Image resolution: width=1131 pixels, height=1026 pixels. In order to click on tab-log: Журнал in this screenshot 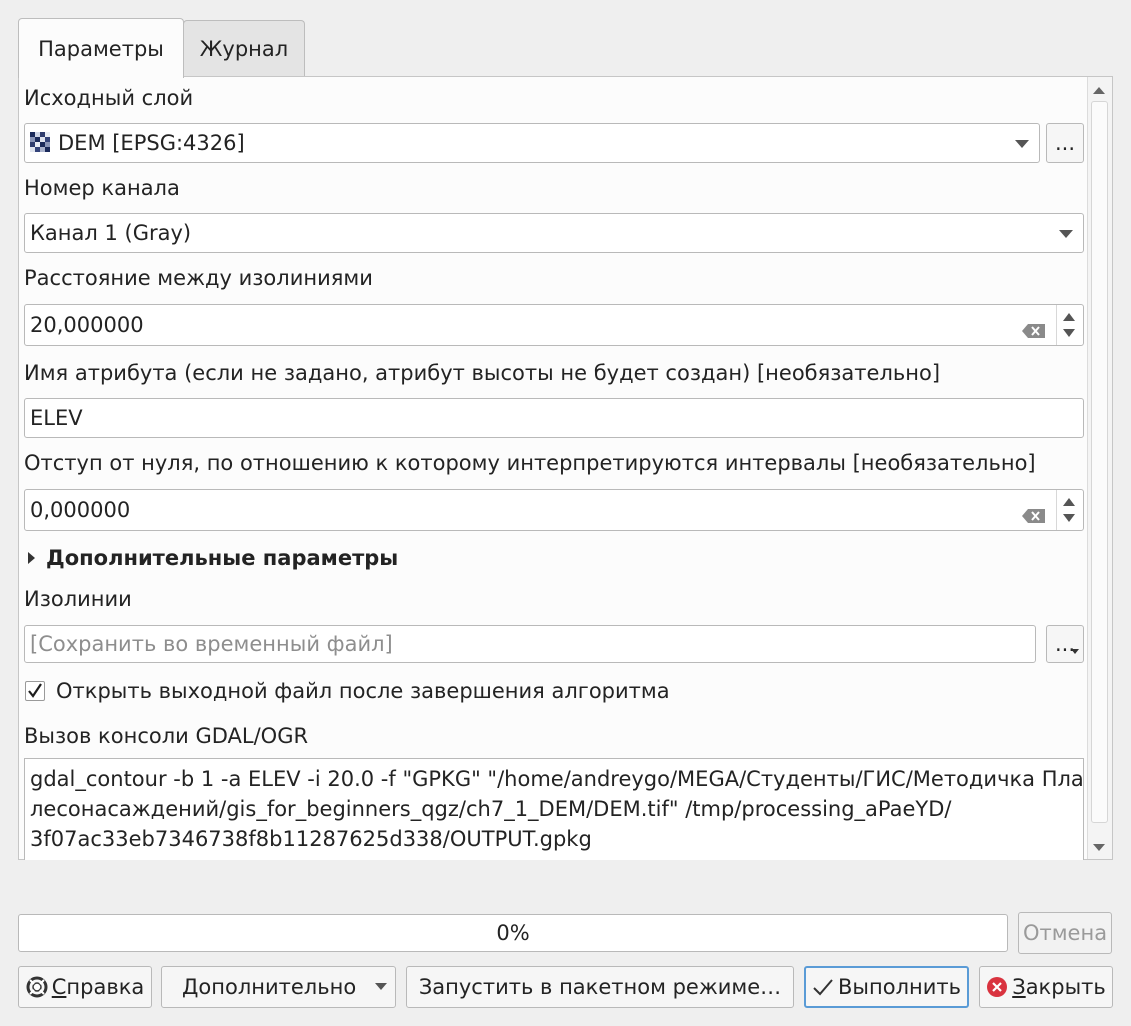, I will do `click(244, 48)`.